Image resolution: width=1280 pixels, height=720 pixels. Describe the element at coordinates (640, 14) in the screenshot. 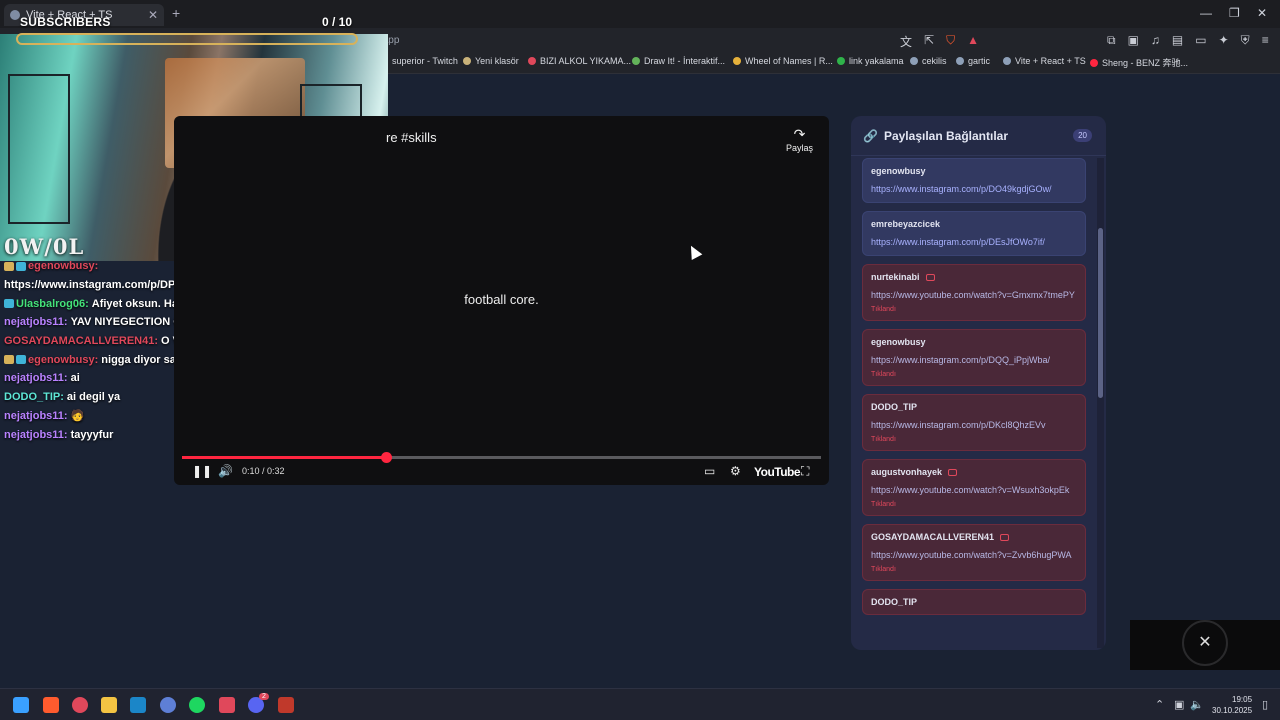

I see `browser-tab-bar: Vite + React + TS ✕ + — ❐ ✕` at that location.